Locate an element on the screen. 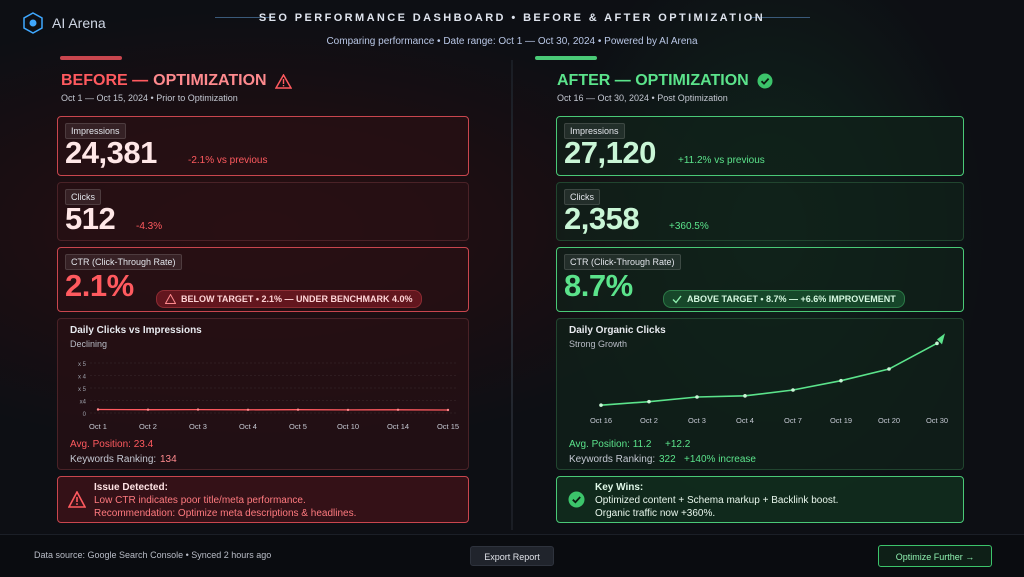 The image size is (1024, 577). after-x-tick-label: Oct 30 is located at coordinates (937, 419).